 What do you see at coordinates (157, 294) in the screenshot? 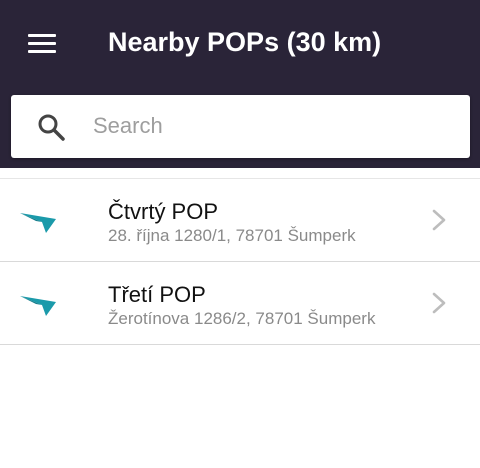
I see `list-item-title: Třetí POP` at bounding box center [157, 294].